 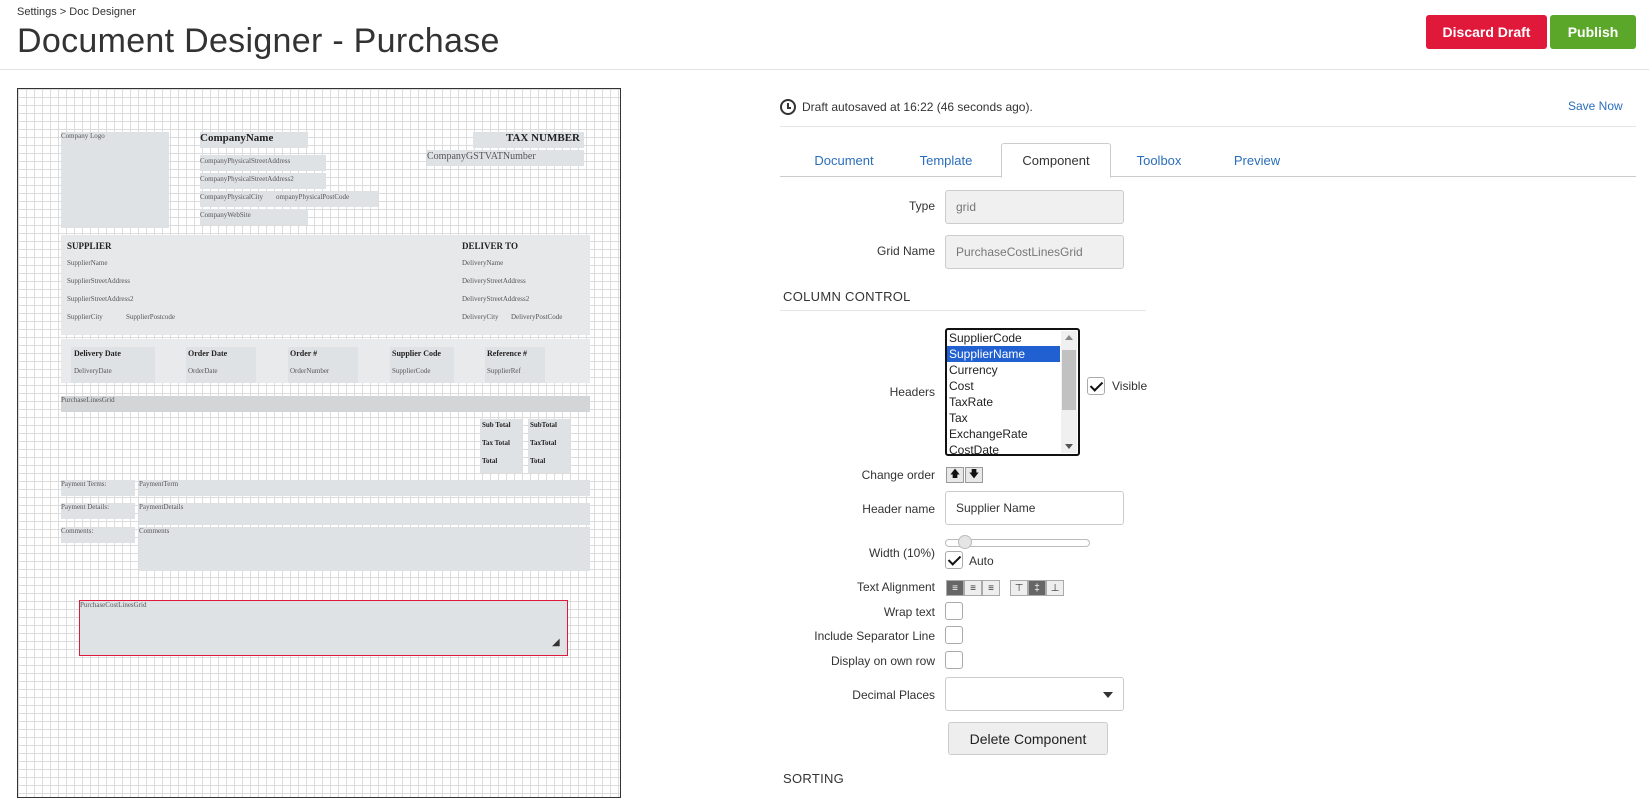 What do you see at coordinates (98, 488) in the screenshot?
I see `payment-terms-label: Payment Terms:` at bounding box center [98, 488].